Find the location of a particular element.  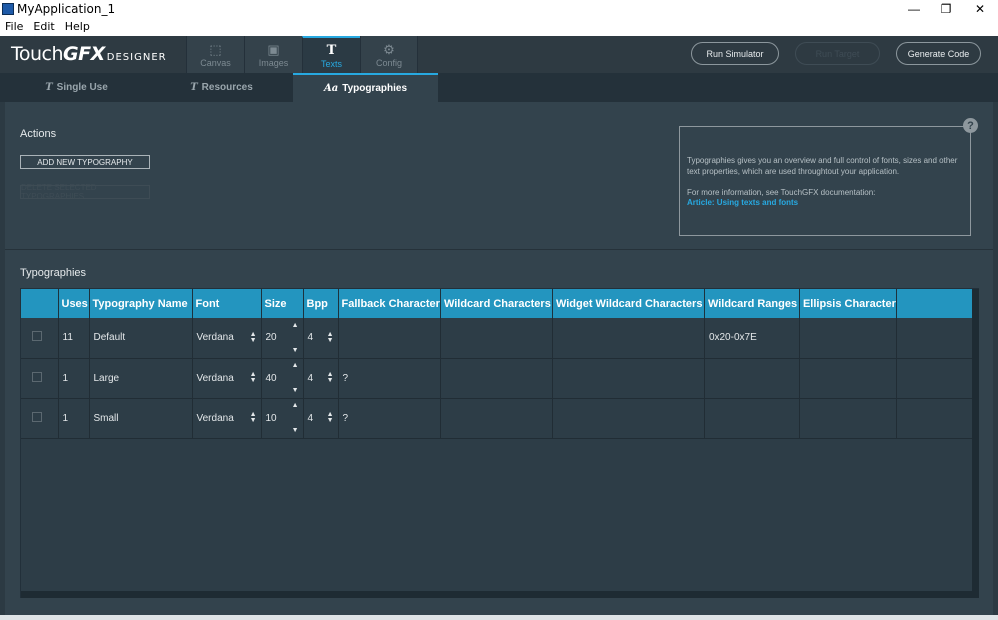

menu-file: File is located at coordinates (14, 26).